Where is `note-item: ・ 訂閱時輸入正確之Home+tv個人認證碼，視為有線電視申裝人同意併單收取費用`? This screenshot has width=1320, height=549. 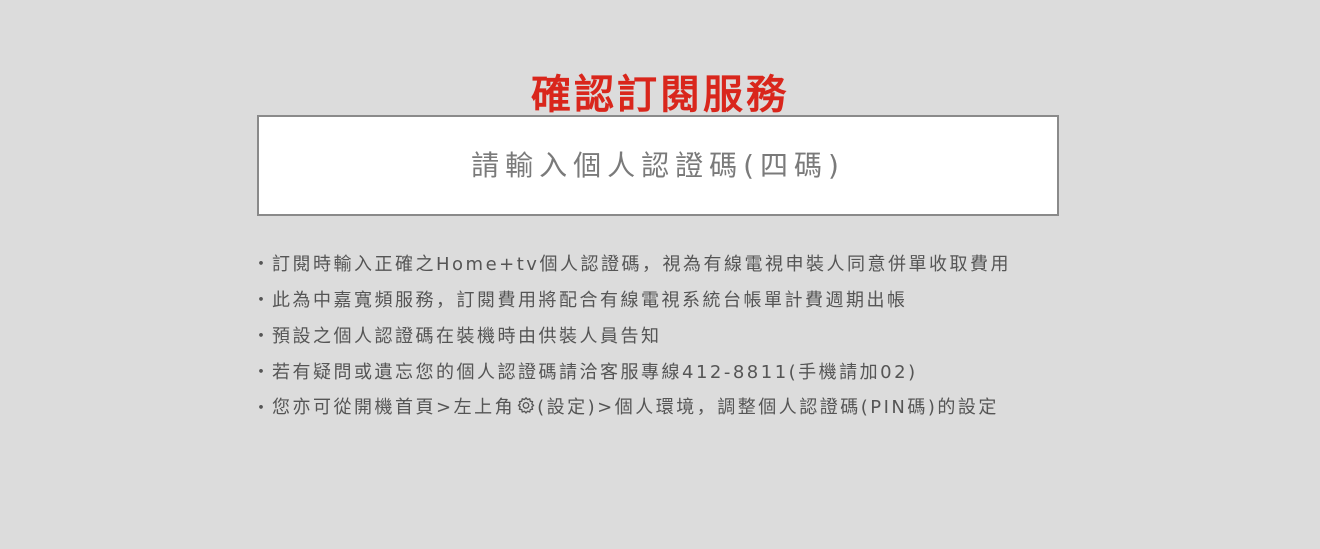
note-item: ・ 訂閱時輸入正確之Home+tv個人認證碼，視為有線電視申裝人同意併單收取費用 is located at coordinates (672, 263).